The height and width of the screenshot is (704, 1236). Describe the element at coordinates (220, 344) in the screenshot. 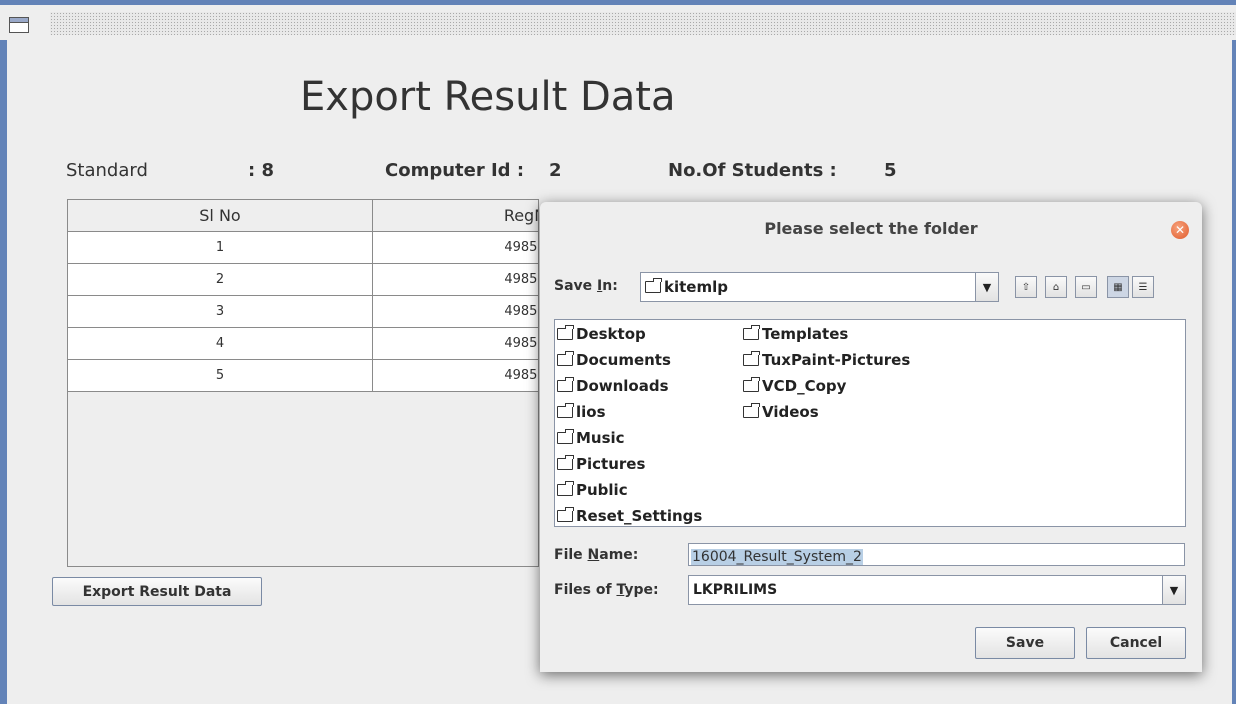

I see `table-cell-sl-no: 4` at that location.